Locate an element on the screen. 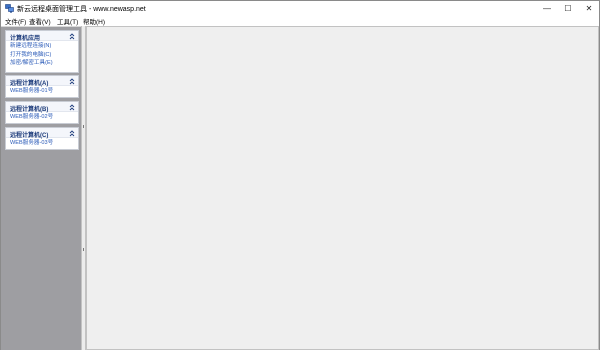 This screenshot has height=350, width=600. panel-computer-apps: 计算机应用 新建远程连接(N) 打开我的电脑(C) 加密/解密工具(E) is located at coordinates (42, 51).